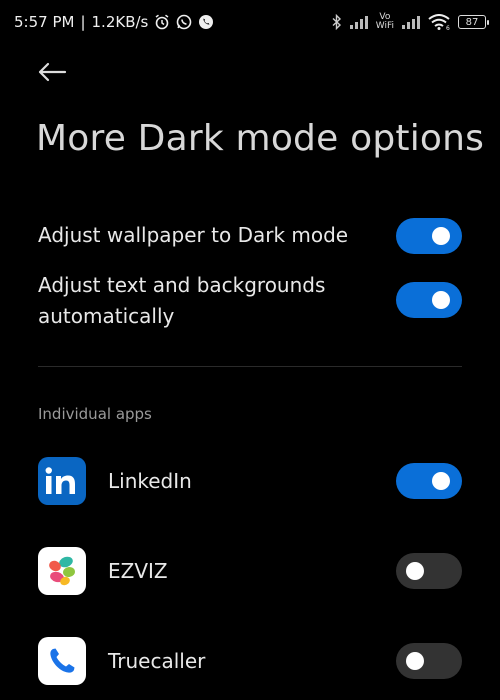 Image resolution: width=500 pixels, height=700 pixels. I want to click on back-arrow-icon, so click(52, 72).